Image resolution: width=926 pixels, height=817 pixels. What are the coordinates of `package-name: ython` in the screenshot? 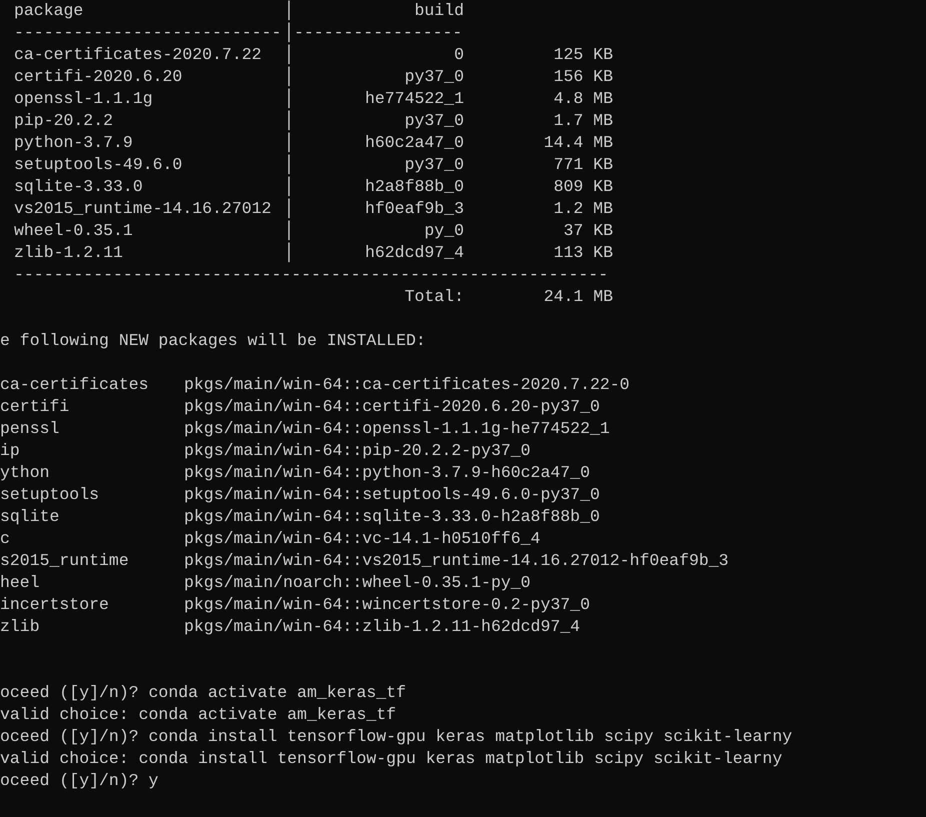 It's located at (25, 473).